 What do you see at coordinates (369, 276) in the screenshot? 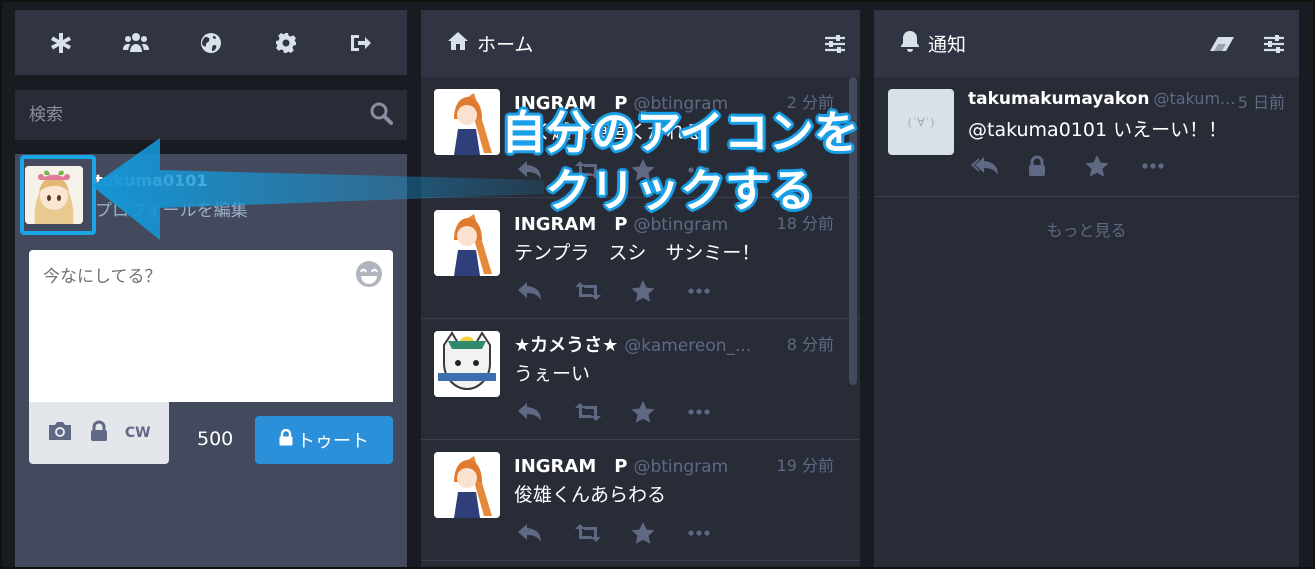
I see `emoji-picker-icon` at bounding box center [369, 276].